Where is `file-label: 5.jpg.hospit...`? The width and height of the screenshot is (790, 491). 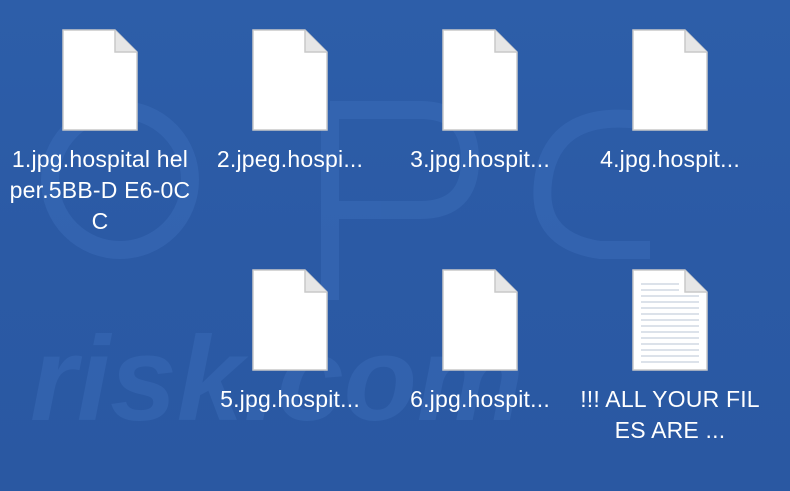
file-label: 5.jpg.hospit... is located at coordinates (290, 399).